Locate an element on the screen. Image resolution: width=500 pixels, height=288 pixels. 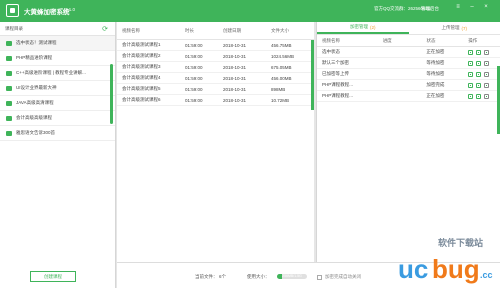
col-enc-video-name: 视频名称 is located at coordinates (331, 40).